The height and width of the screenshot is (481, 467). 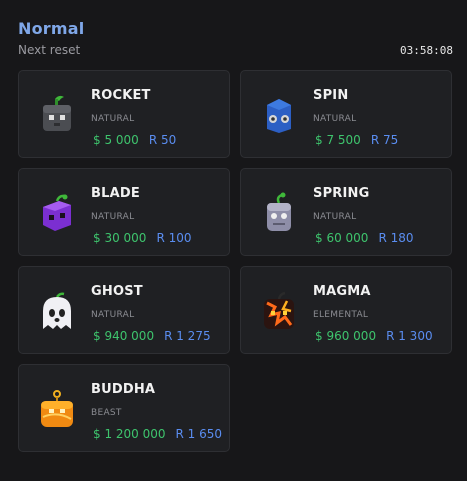 I want to click on fruit-card-blade: BLADE NATURAL $ 30 000 R 100, so click(x=124, y=212).